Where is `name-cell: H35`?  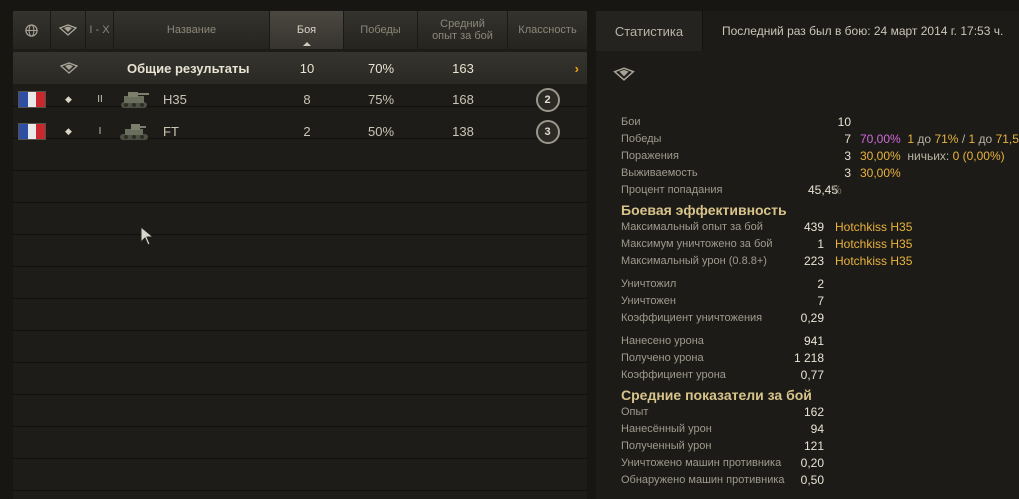
name-cell: H35 is located at coordinates (192, 99).